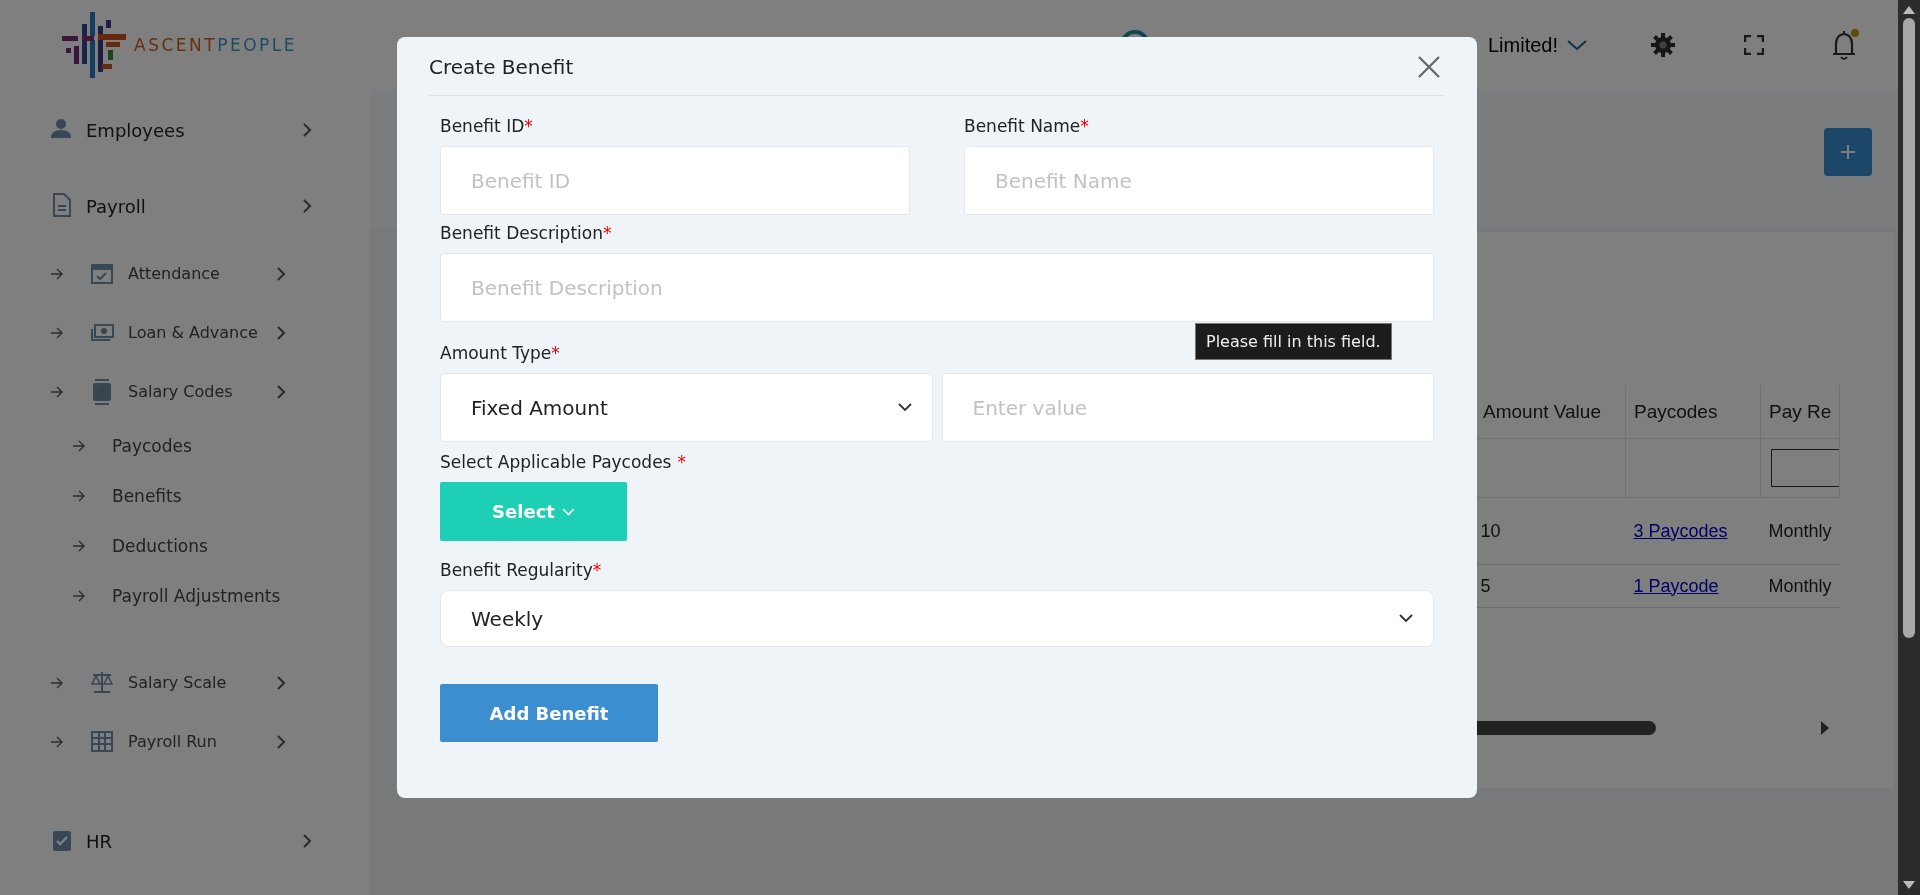 The width and height of the screenshot is (1920, 895). I want to click on sidebar-item: Paycodes, so click(185, 446).